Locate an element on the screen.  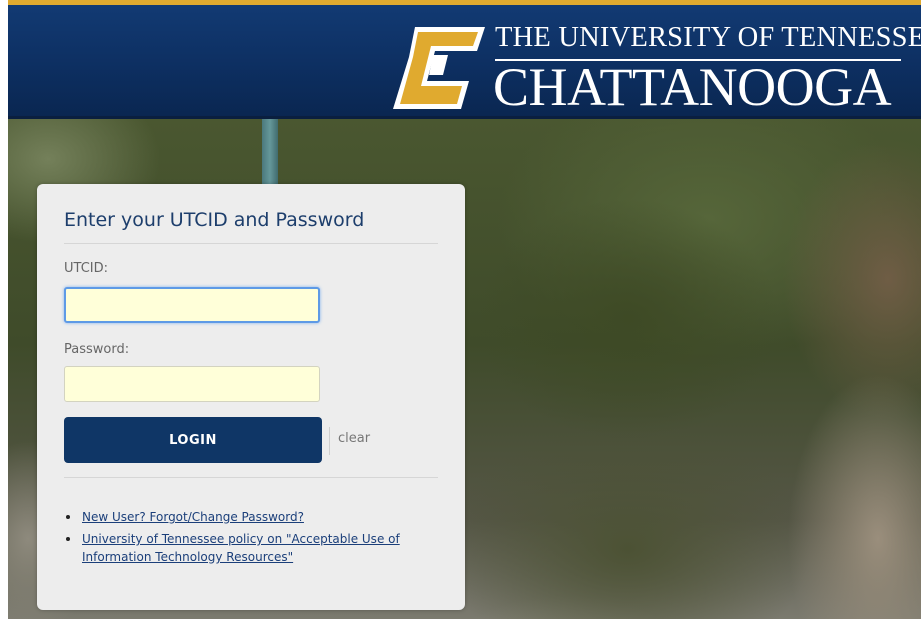
utcid-label: UTCID: is located at coordinates (86, 268).